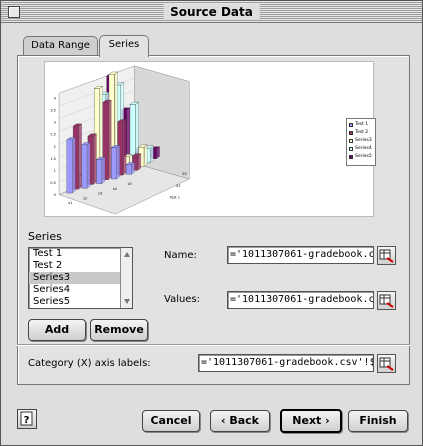 Image resolution: width=423 pixels, height=446 pixels. Describe the element at coordinates (80, 266) in the screenshot. I see `series-list-item: Test 2` at that location.